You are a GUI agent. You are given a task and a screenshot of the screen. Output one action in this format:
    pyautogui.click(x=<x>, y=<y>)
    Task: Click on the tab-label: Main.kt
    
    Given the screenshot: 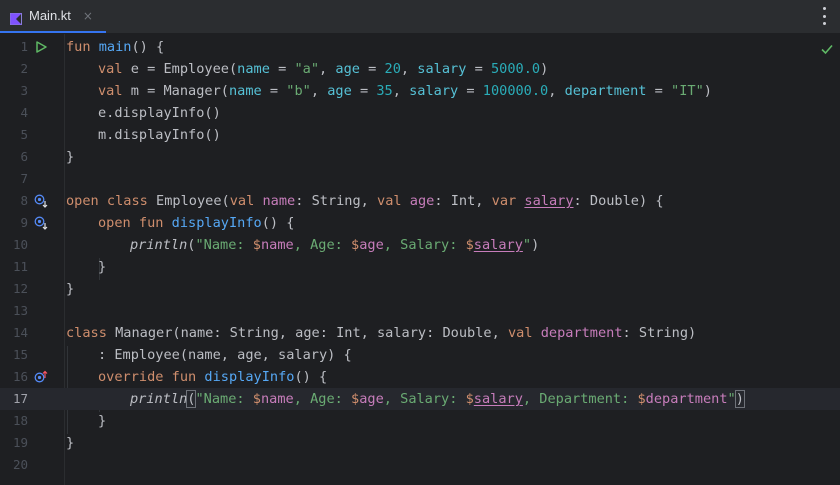 What is the action you would take?
    pyautogui.click(x=50, y=15)
    